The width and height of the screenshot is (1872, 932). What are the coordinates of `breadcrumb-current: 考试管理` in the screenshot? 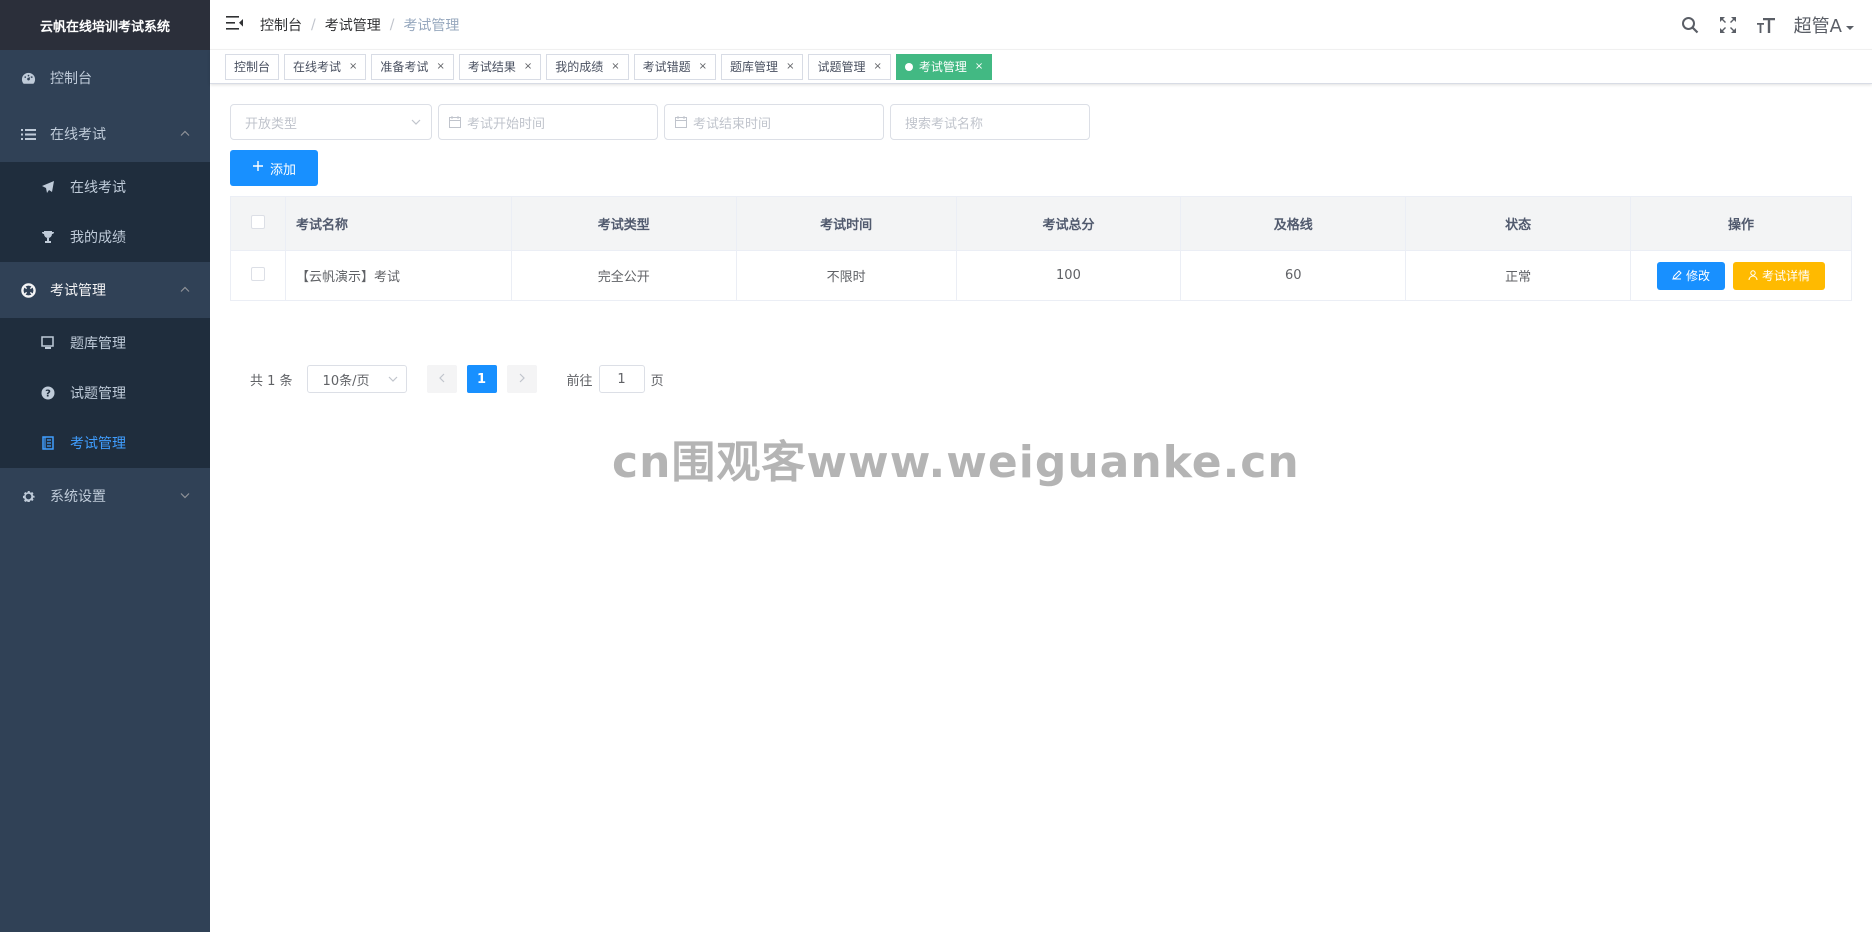 It's located at (431, 25).